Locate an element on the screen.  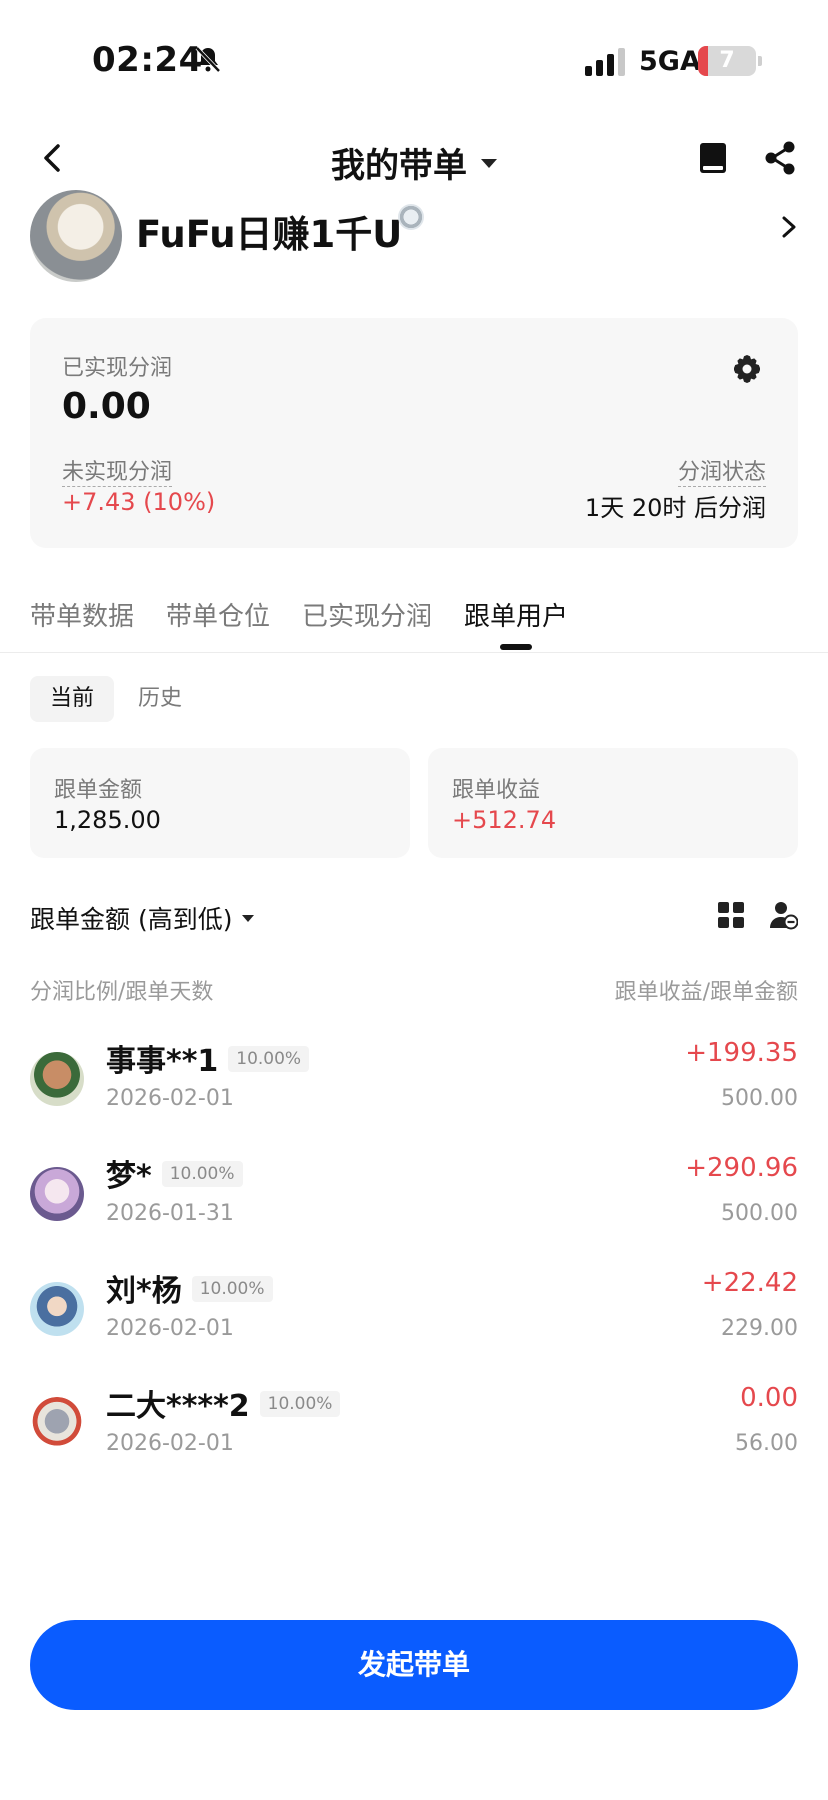
follower-profit: +290.96 is located at coordinates (741, 1168).